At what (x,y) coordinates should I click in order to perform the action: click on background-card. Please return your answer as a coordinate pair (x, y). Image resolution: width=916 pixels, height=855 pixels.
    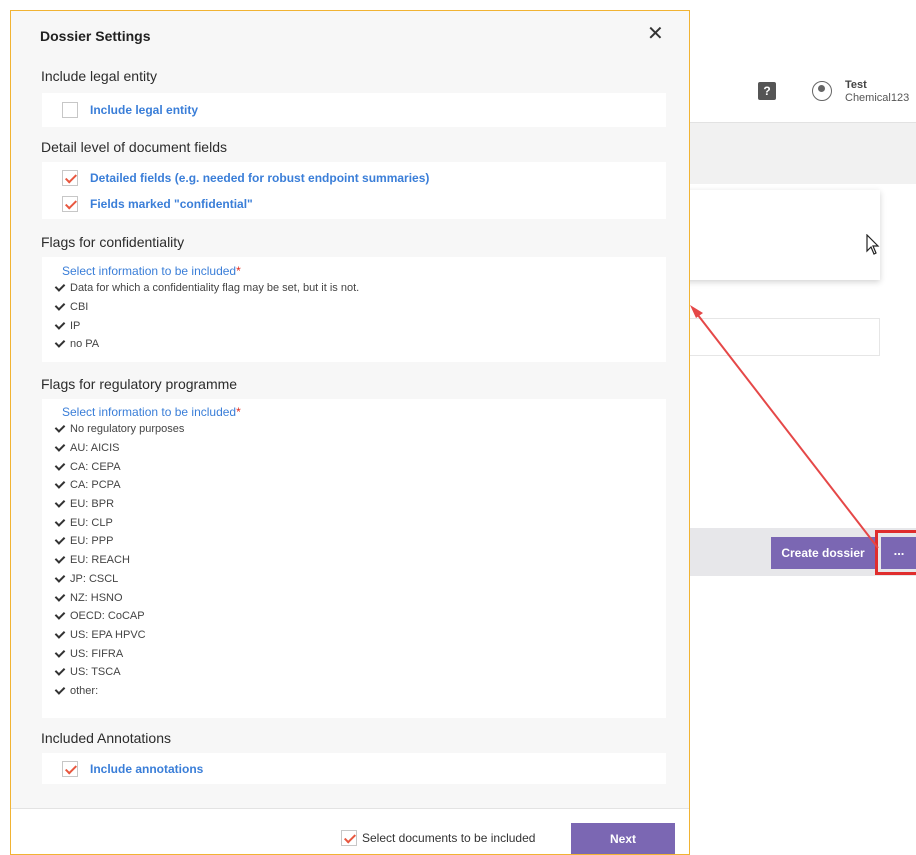
    Looking at the image, I should click on (770, 235).